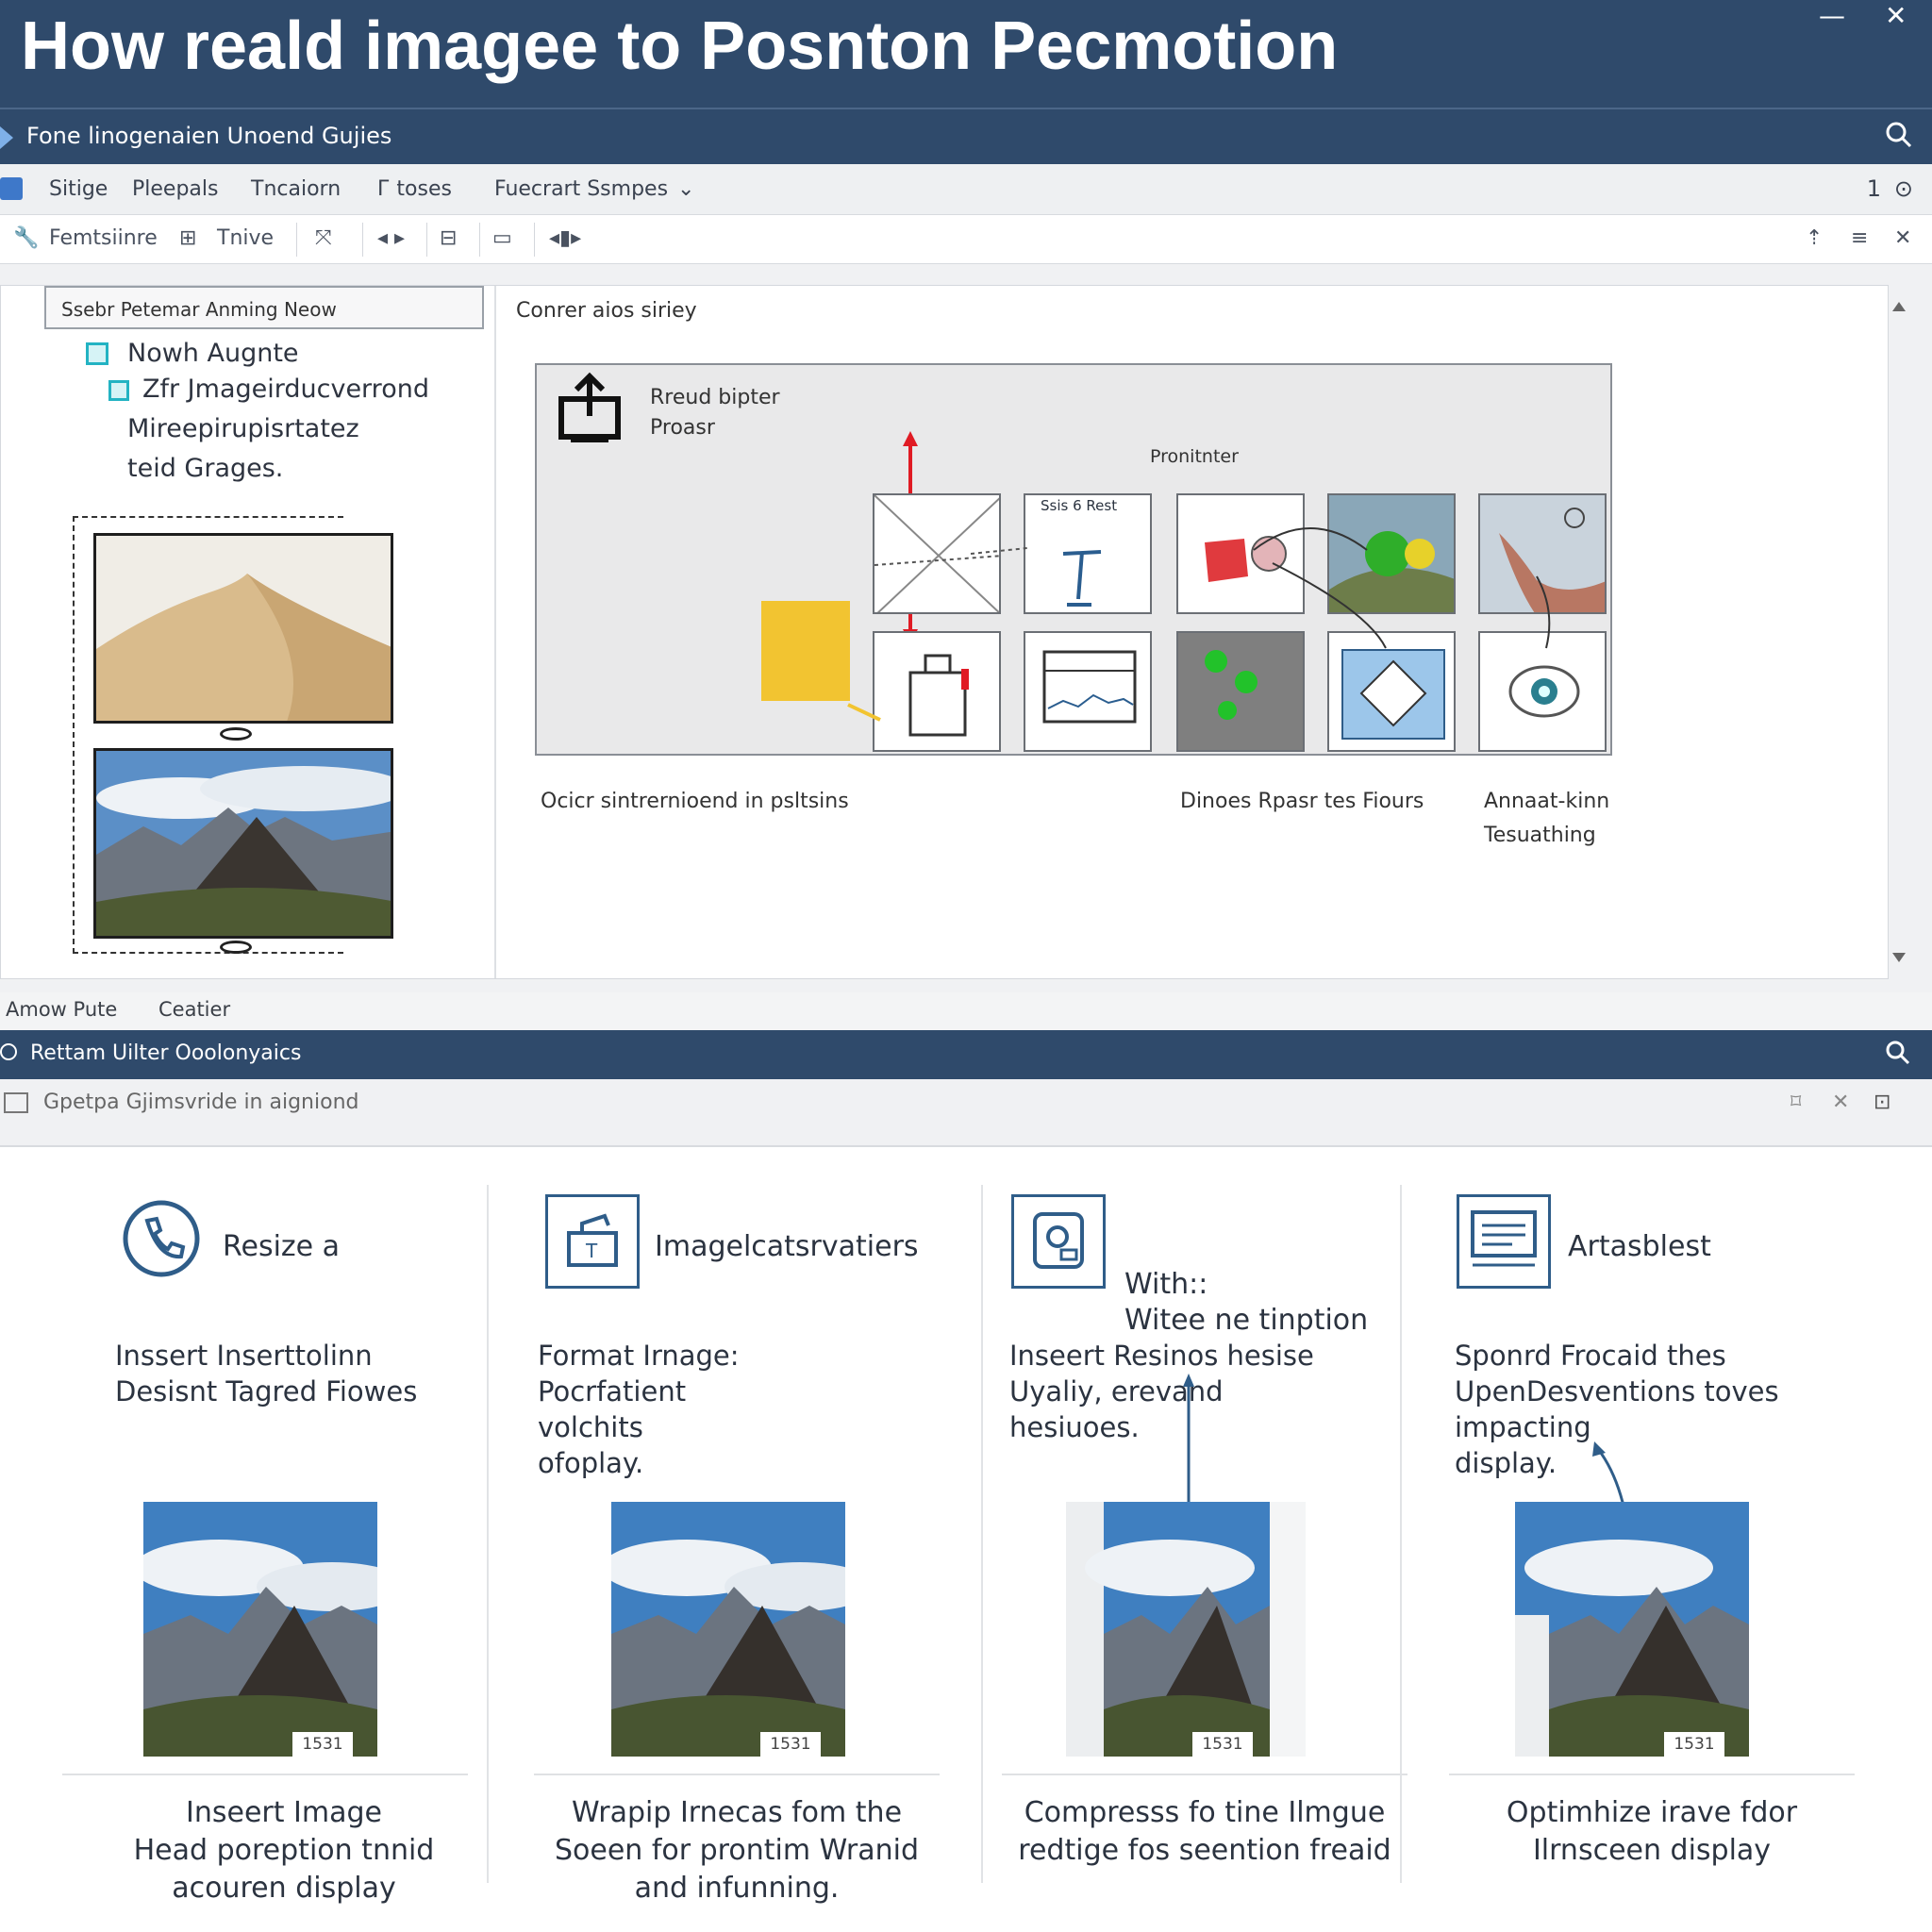  What do you see at coordinates (581, 189) in the screenshot?
I see `menu-item-fuecrart-ssmpes: Fuecrart Ssmpes` at bounding box center [581, 189].